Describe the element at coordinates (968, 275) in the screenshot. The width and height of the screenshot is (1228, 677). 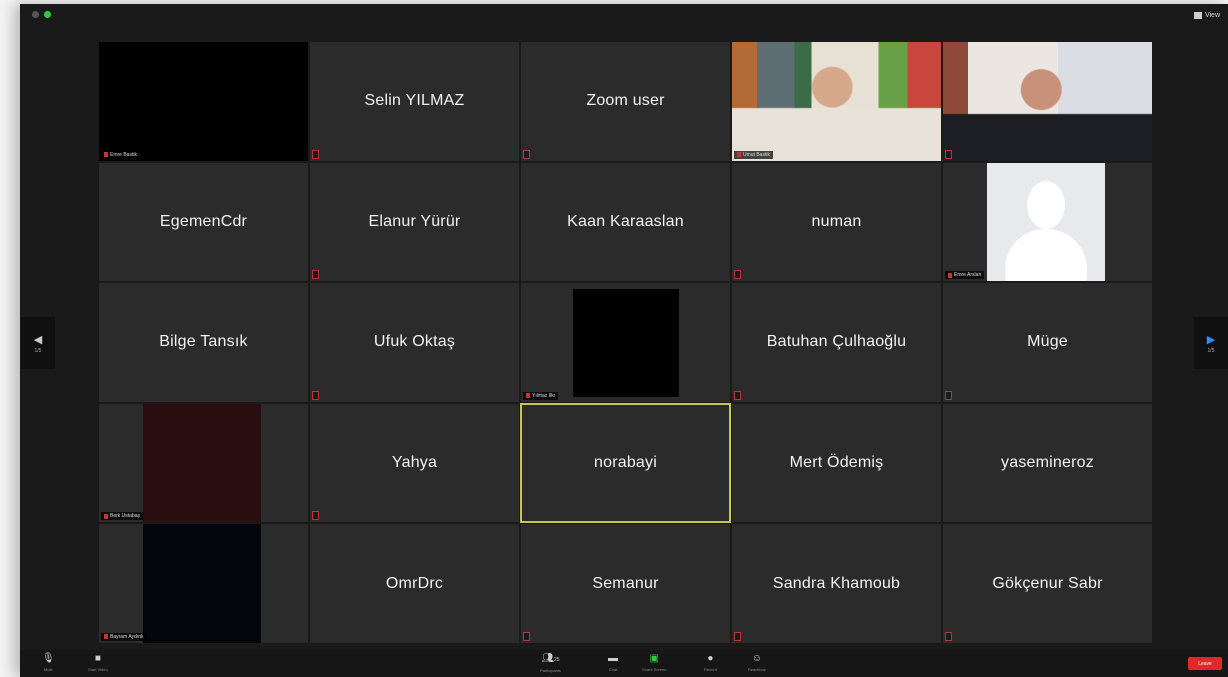
I see `participant-name-tag-text: Emre Arslan` at that location.